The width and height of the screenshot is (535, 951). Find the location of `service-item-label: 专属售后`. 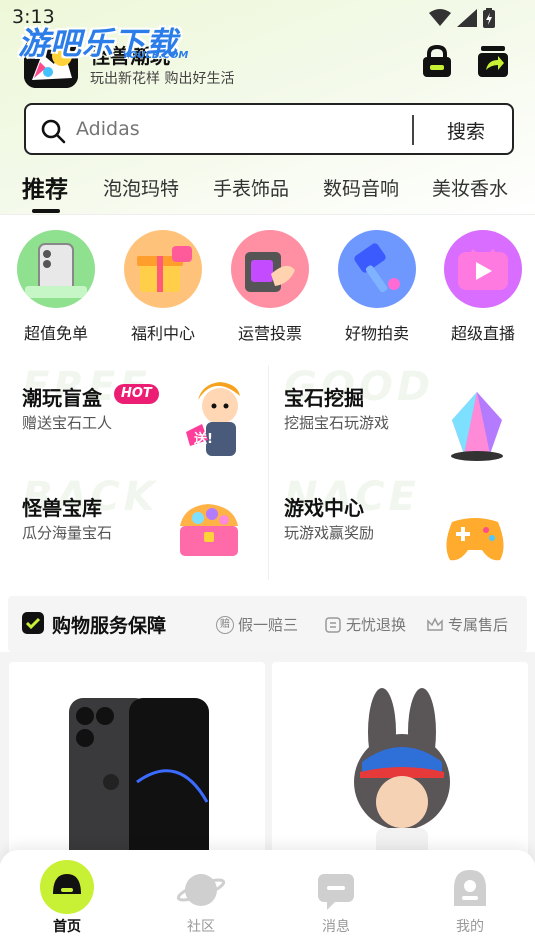

service-item-label: 专属售后 is located at coordinates (478, 625).